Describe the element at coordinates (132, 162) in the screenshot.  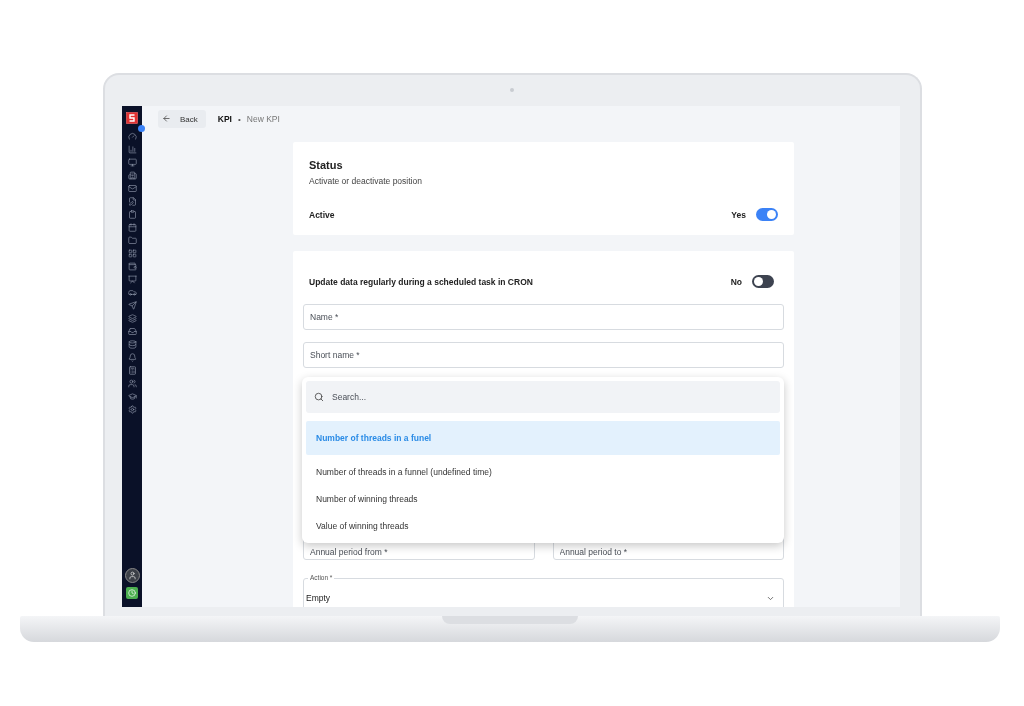
I see `monitor-icon` at that location.